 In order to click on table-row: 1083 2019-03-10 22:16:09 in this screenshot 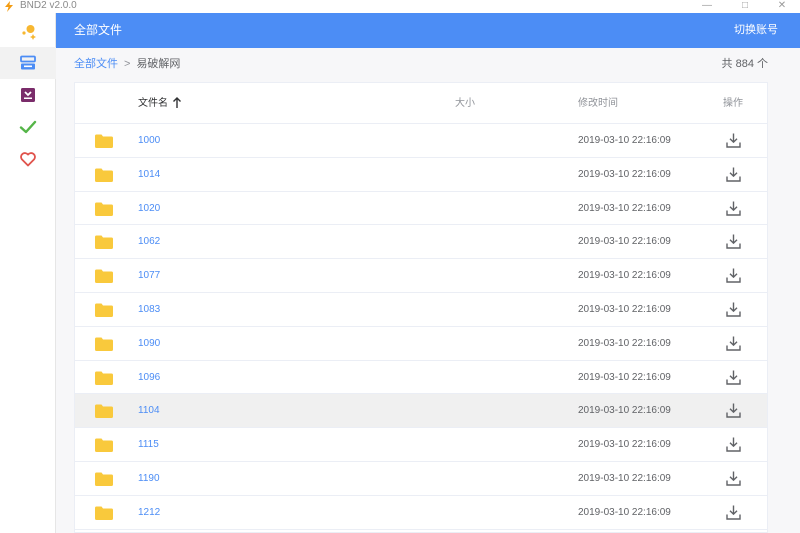, I will do `click(421, 310)`.